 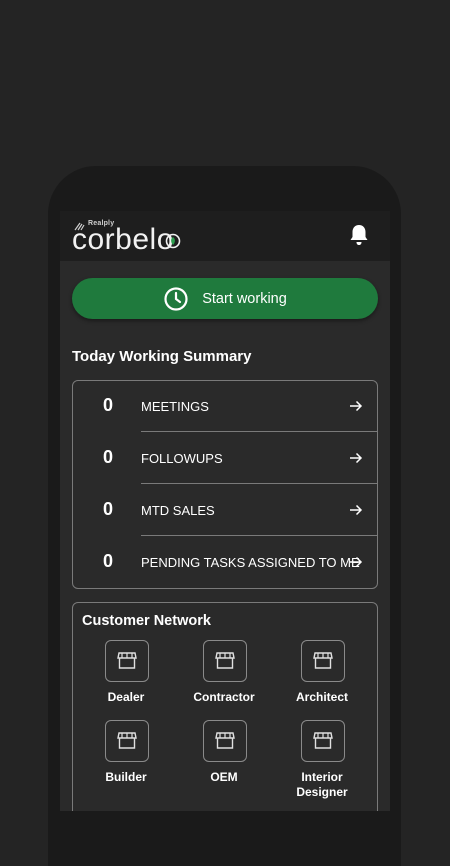 I want to click on meetings-count: 0, so click(x=107, y=405).